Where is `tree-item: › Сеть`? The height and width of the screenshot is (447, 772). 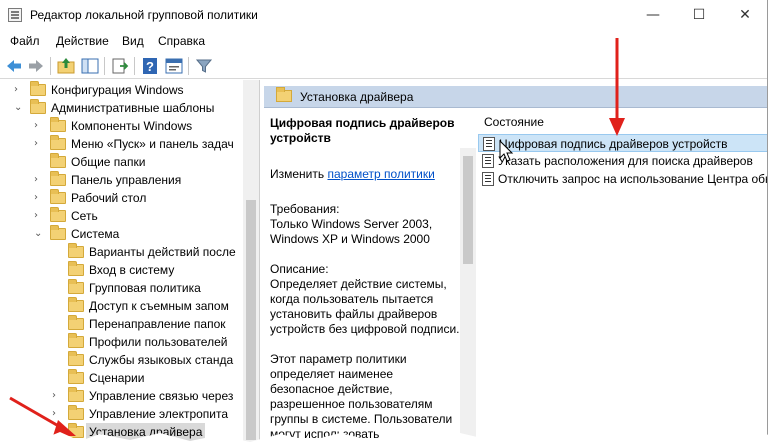 tree-item: › Сеть is located at coordinates (121, 216).